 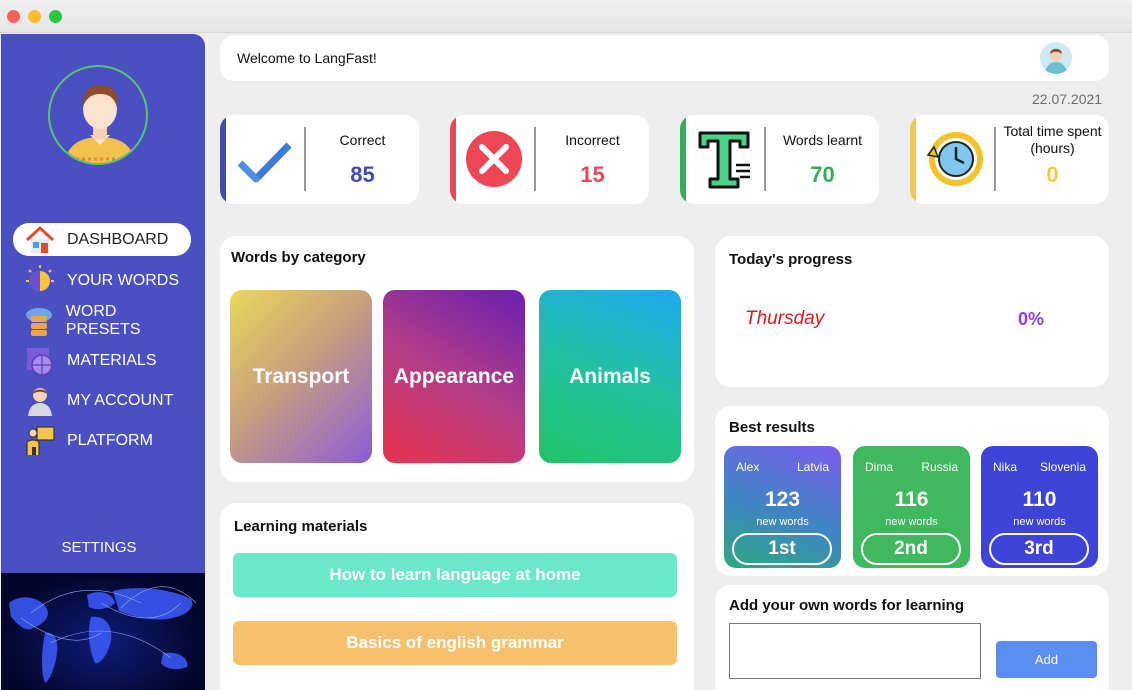 I want to click on house-icon, so click(x=40, y=240).